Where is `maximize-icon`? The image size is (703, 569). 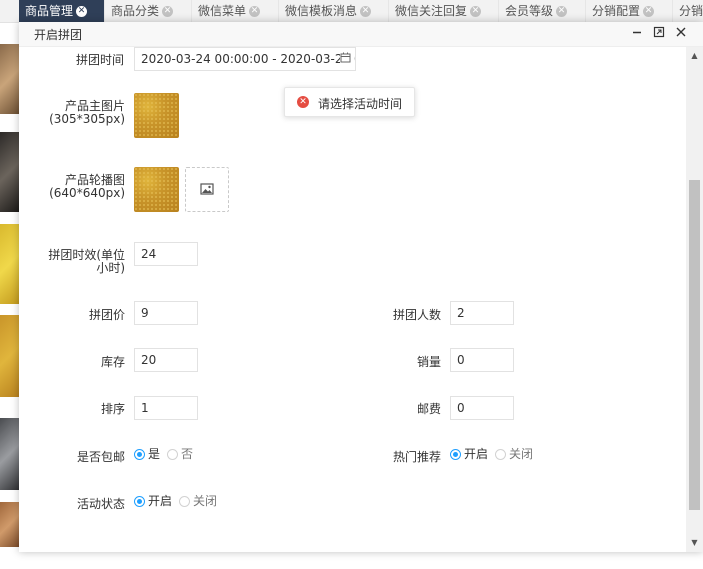
maximize-icon is located at coordinates (659, 33).